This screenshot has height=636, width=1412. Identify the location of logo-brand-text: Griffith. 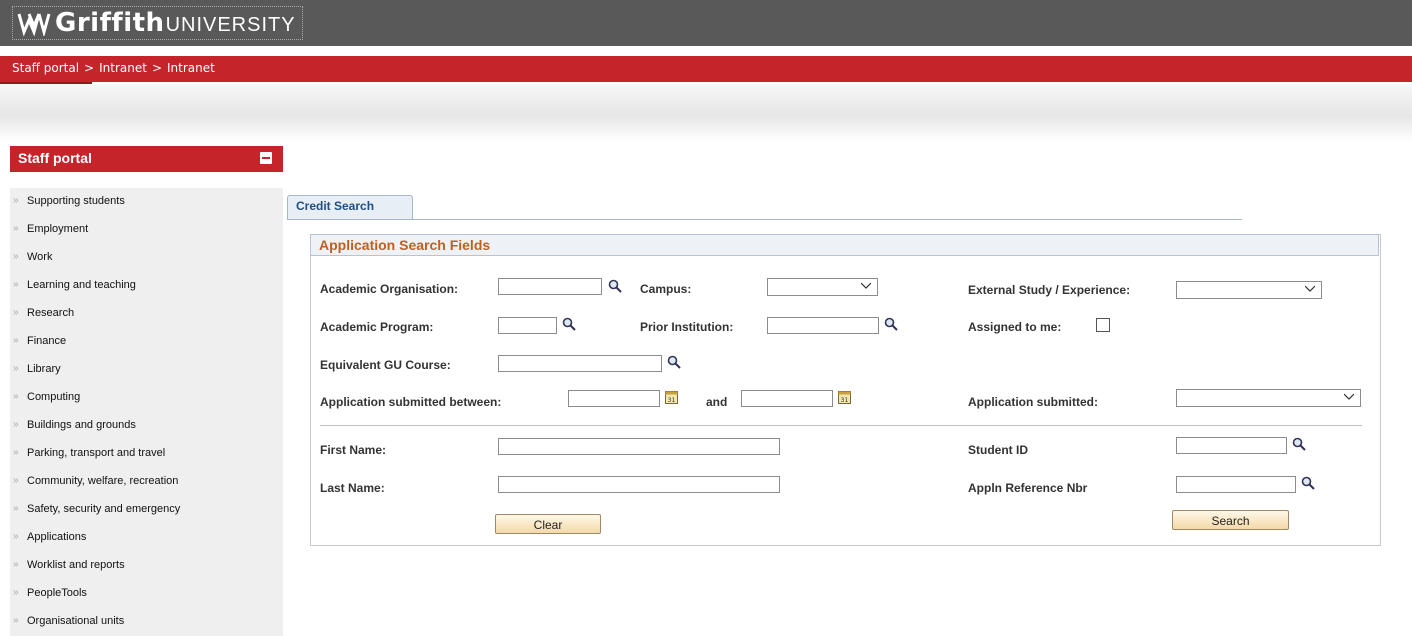
(110, 23).